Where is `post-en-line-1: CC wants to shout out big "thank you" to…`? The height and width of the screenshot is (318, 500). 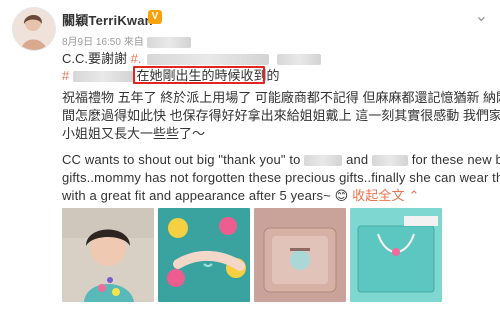
post-en-line-1: CC wants to shout out big "thank you" to… is located at coordinates (281, 159).